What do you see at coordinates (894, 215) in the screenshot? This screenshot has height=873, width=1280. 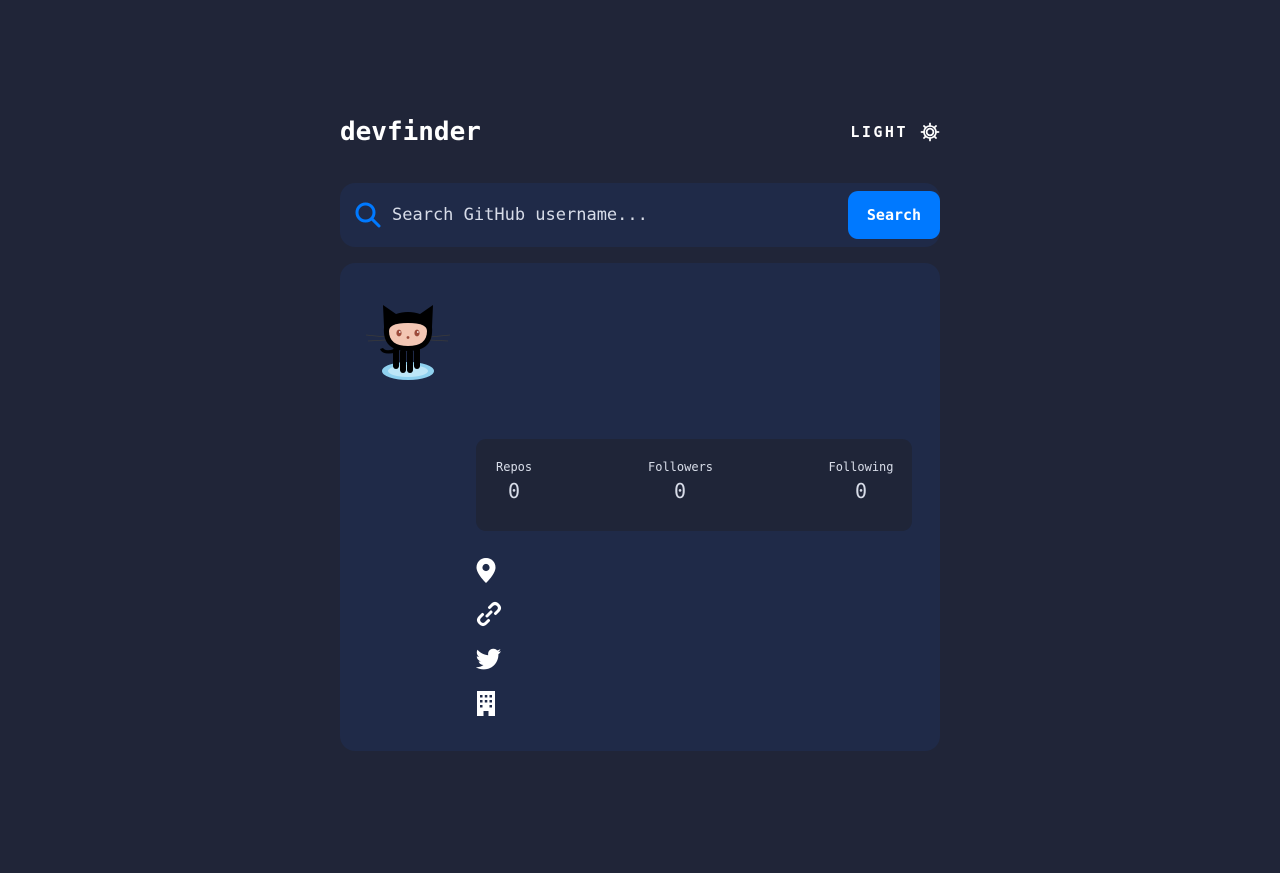 I see `search-button: Search` at bounding box center [894, 215].